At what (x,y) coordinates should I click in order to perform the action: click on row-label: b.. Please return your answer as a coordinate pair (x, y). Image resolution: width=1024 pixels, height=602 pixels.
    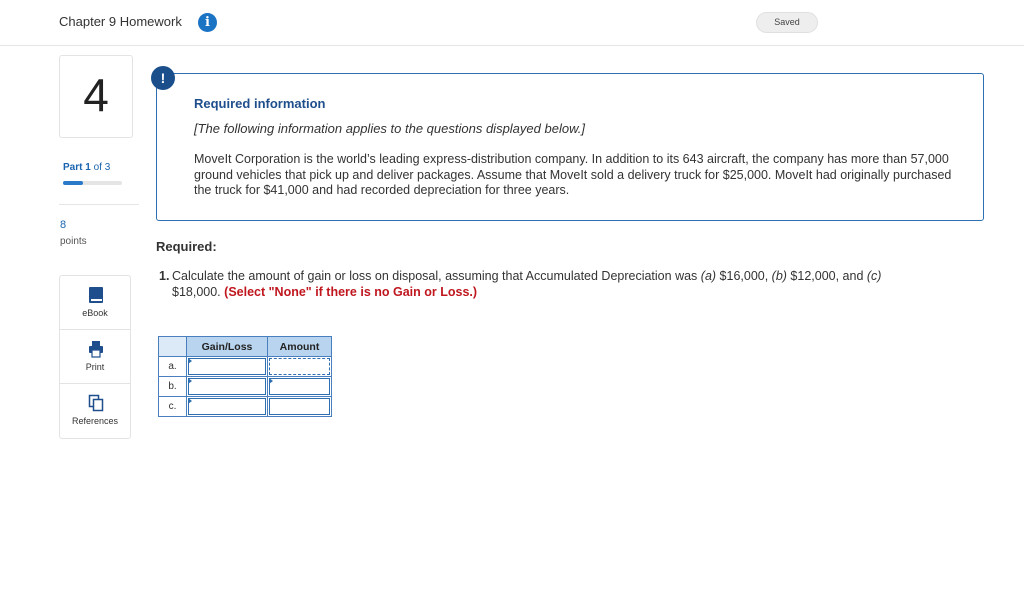
    Looking at the image, I should click on (172, 386).